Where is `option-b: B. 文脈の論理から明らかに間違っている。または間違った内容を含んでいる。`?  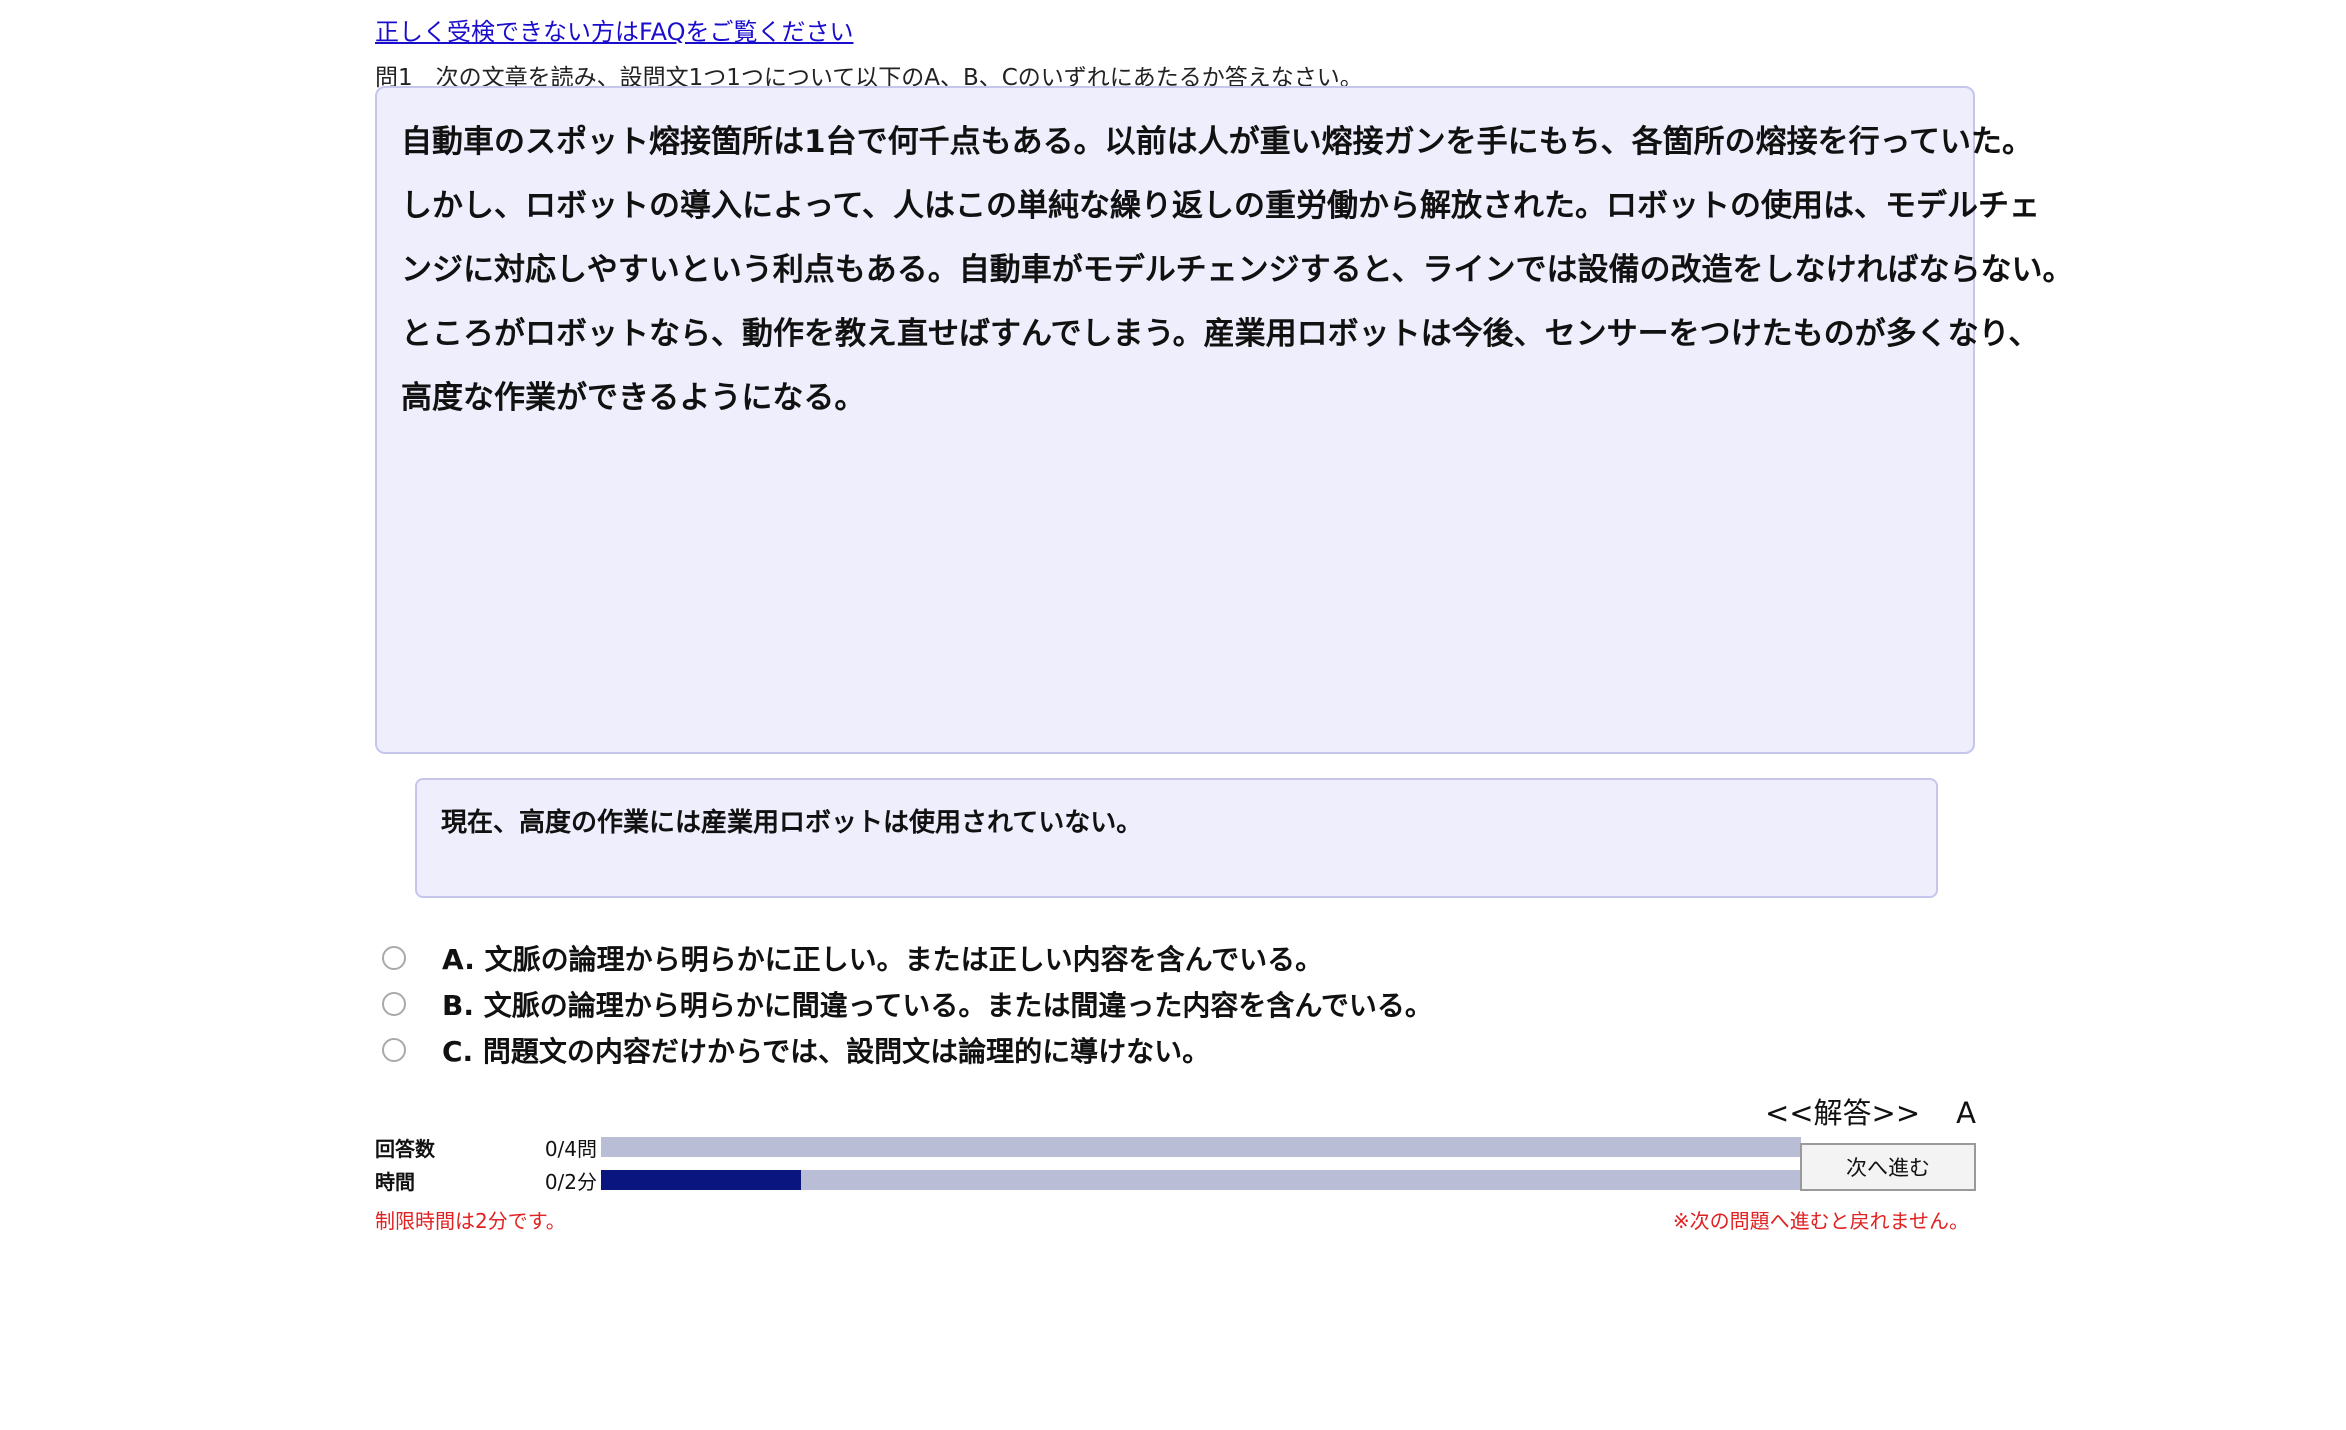
option-b: B. 文脈の論理から明らかに間違っている。または間違った内容を含んでいる。 is located at coordinates (907, 1004).